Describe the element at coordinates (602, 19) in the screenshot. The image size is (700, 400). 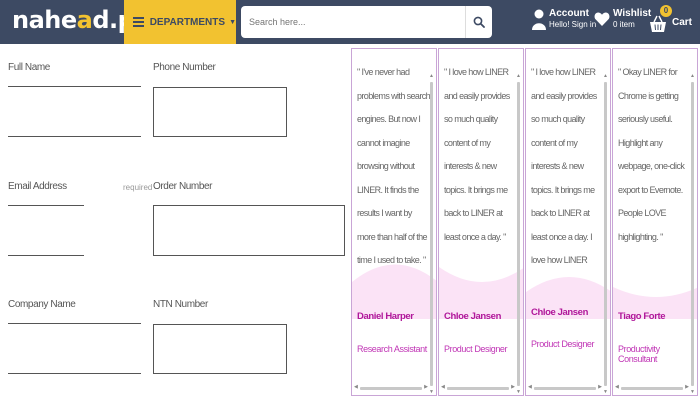
I see `heart-icon` at that location.